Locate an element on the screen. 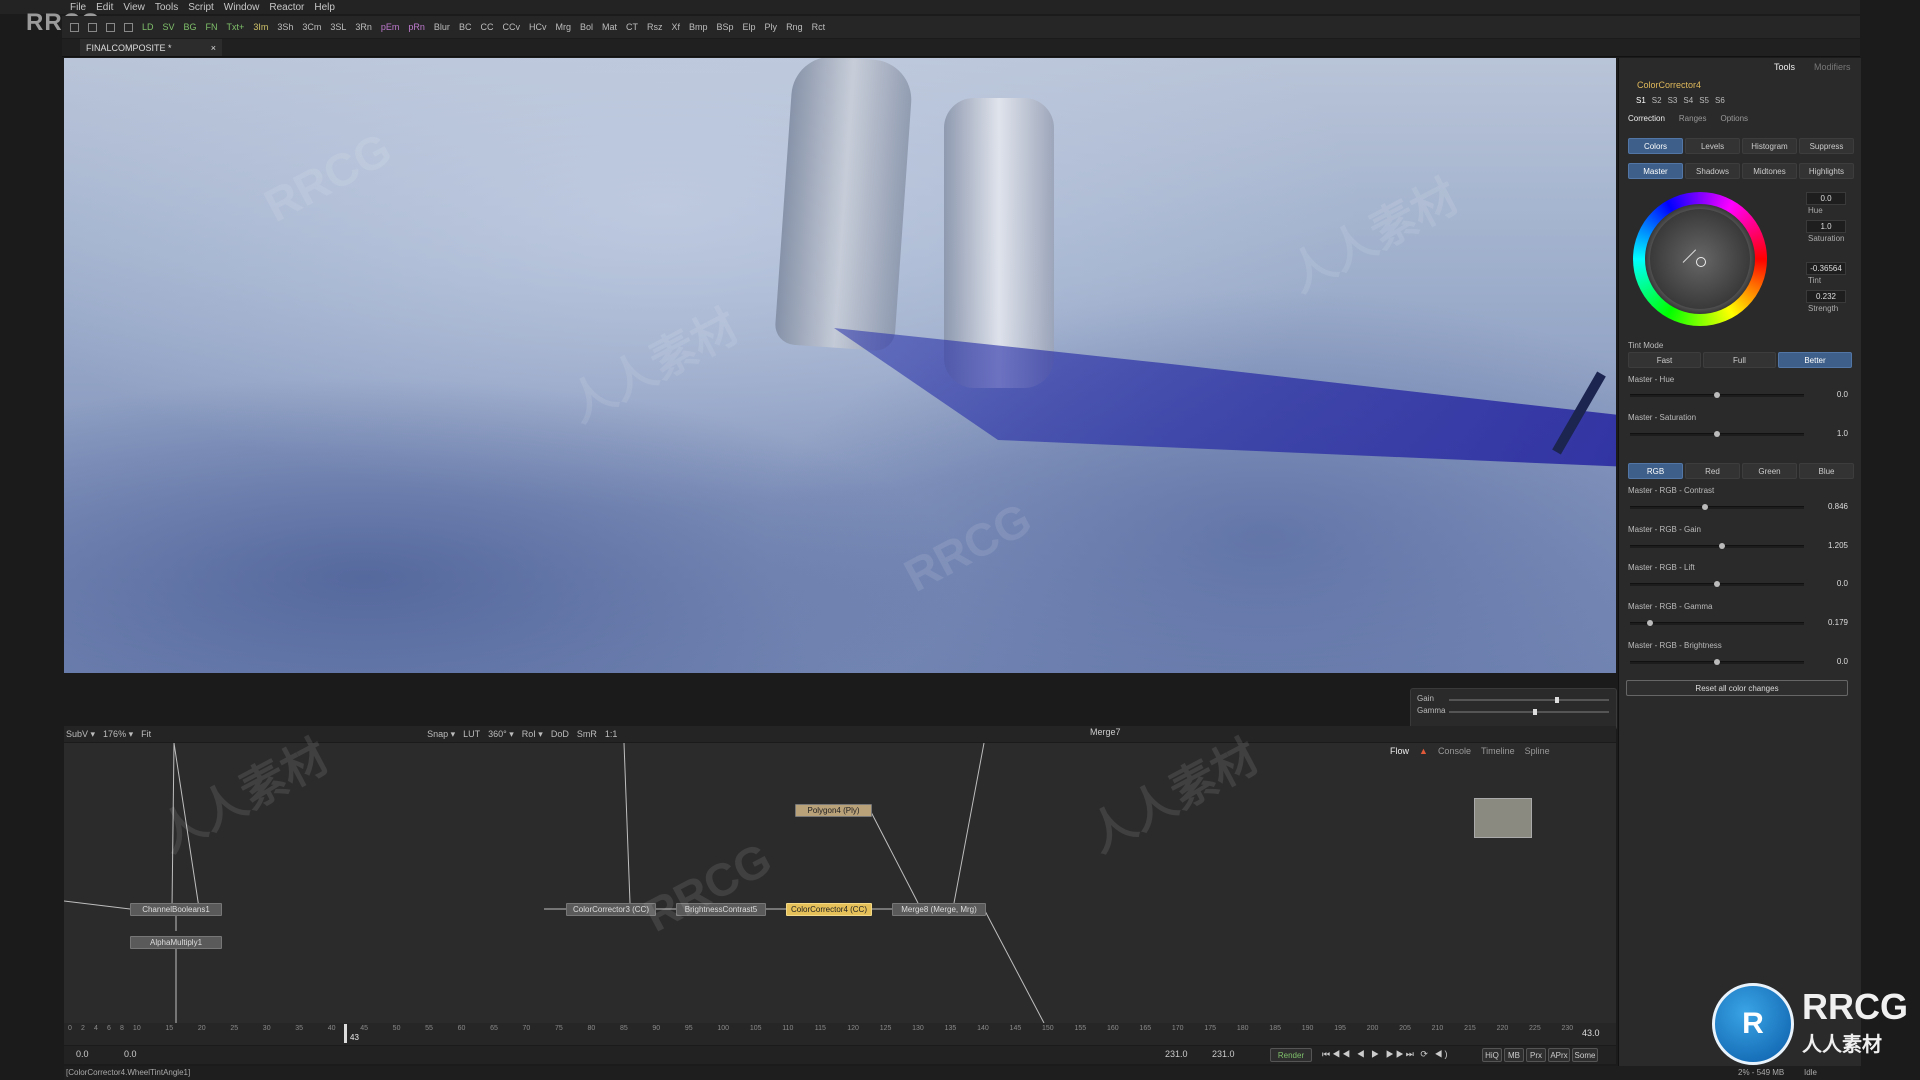  flow-navigator is located at coordinates (1503, 818).